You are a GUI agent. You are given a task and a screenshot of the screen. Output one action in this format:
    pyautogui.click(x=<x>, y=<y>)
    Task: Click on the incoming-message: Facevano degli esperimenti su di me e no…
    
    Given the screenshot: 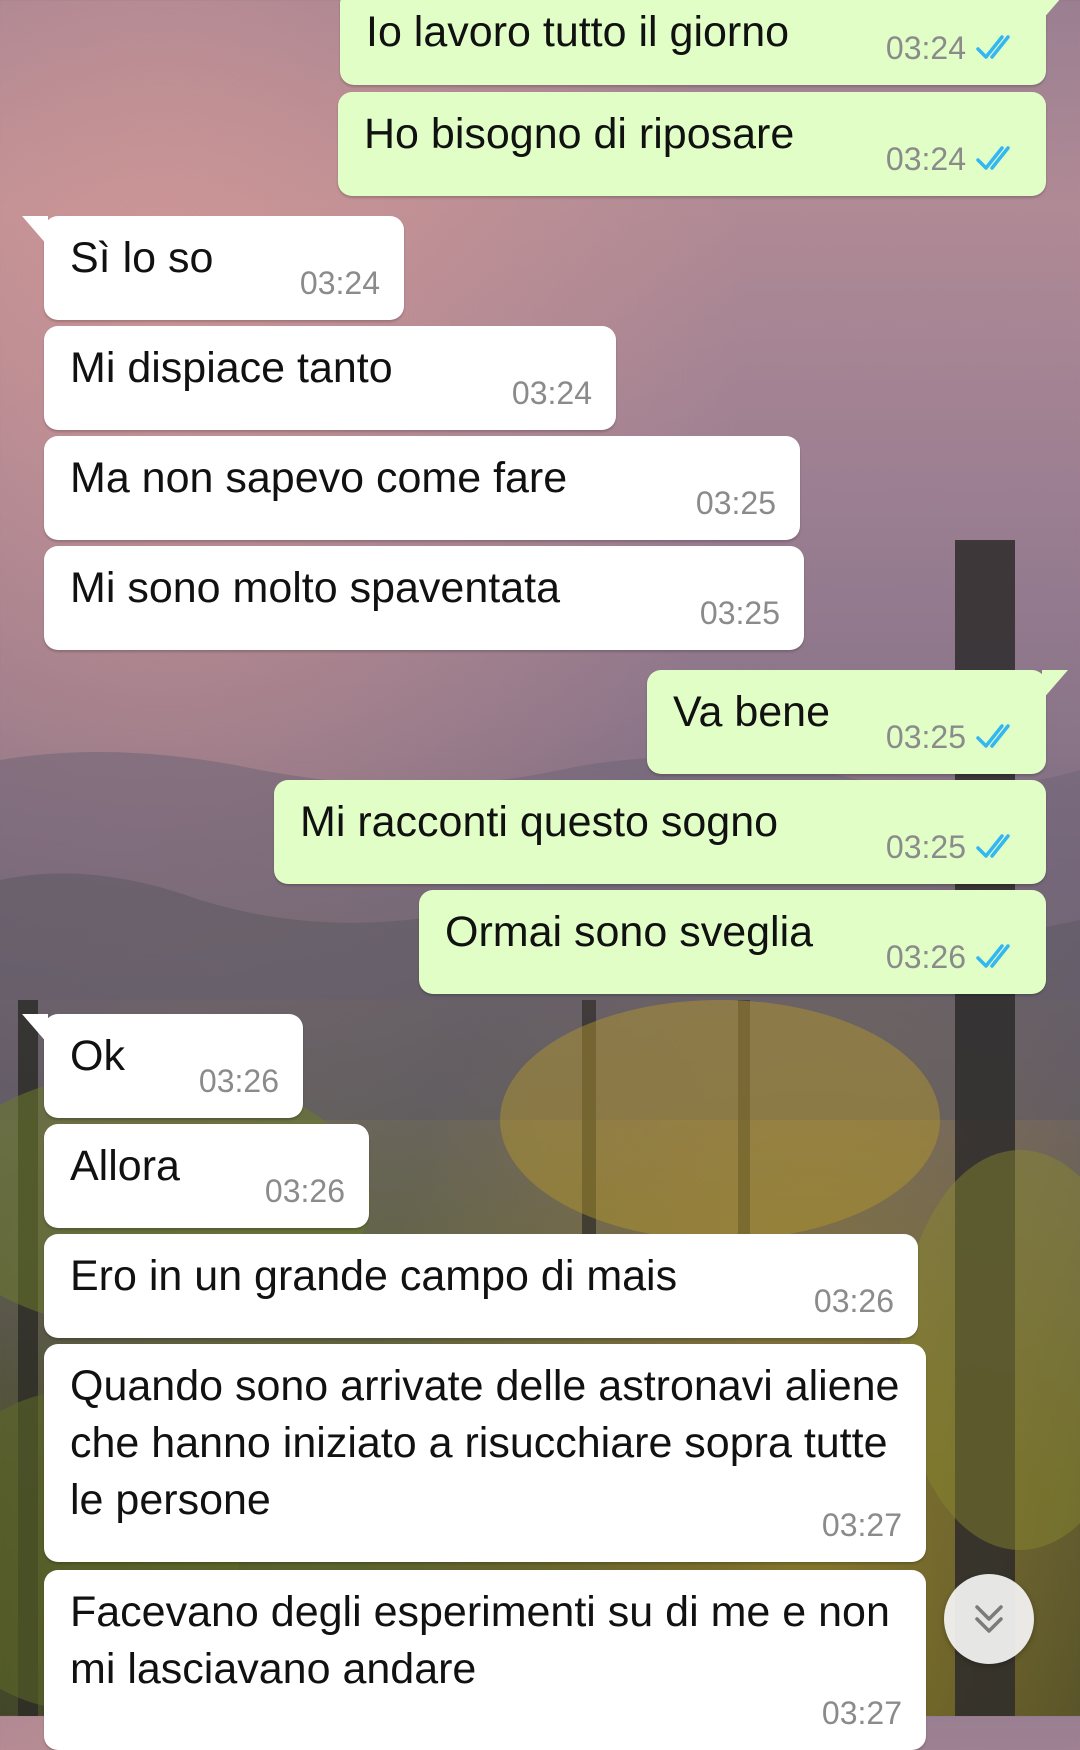 What is the action you would take?
    pyautogui.click(x=485, y=1660)
    